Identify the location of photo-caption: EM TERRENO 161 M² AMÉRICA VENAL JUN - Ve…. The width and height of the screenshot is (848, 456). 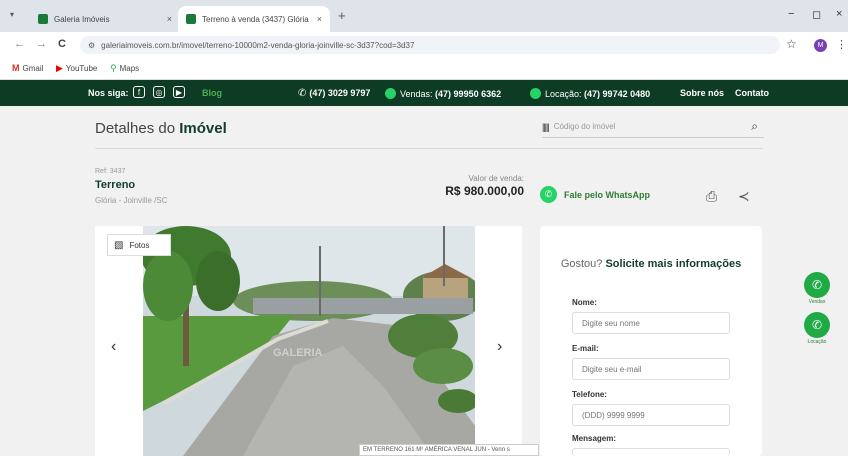
(449, 450).